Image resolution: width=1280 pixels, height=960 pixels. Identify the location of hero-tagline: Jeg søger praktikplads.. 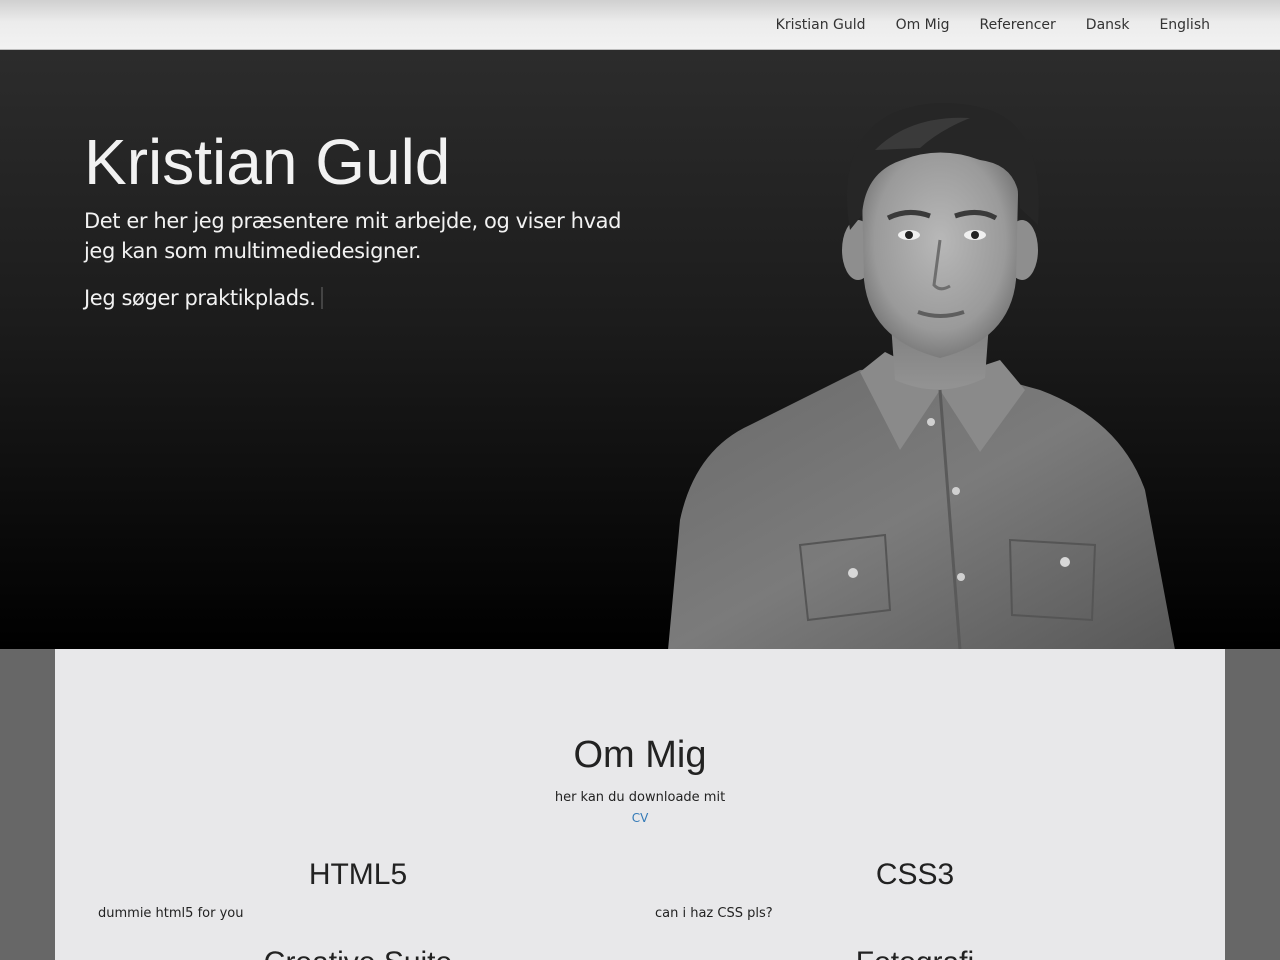
(204, 298).